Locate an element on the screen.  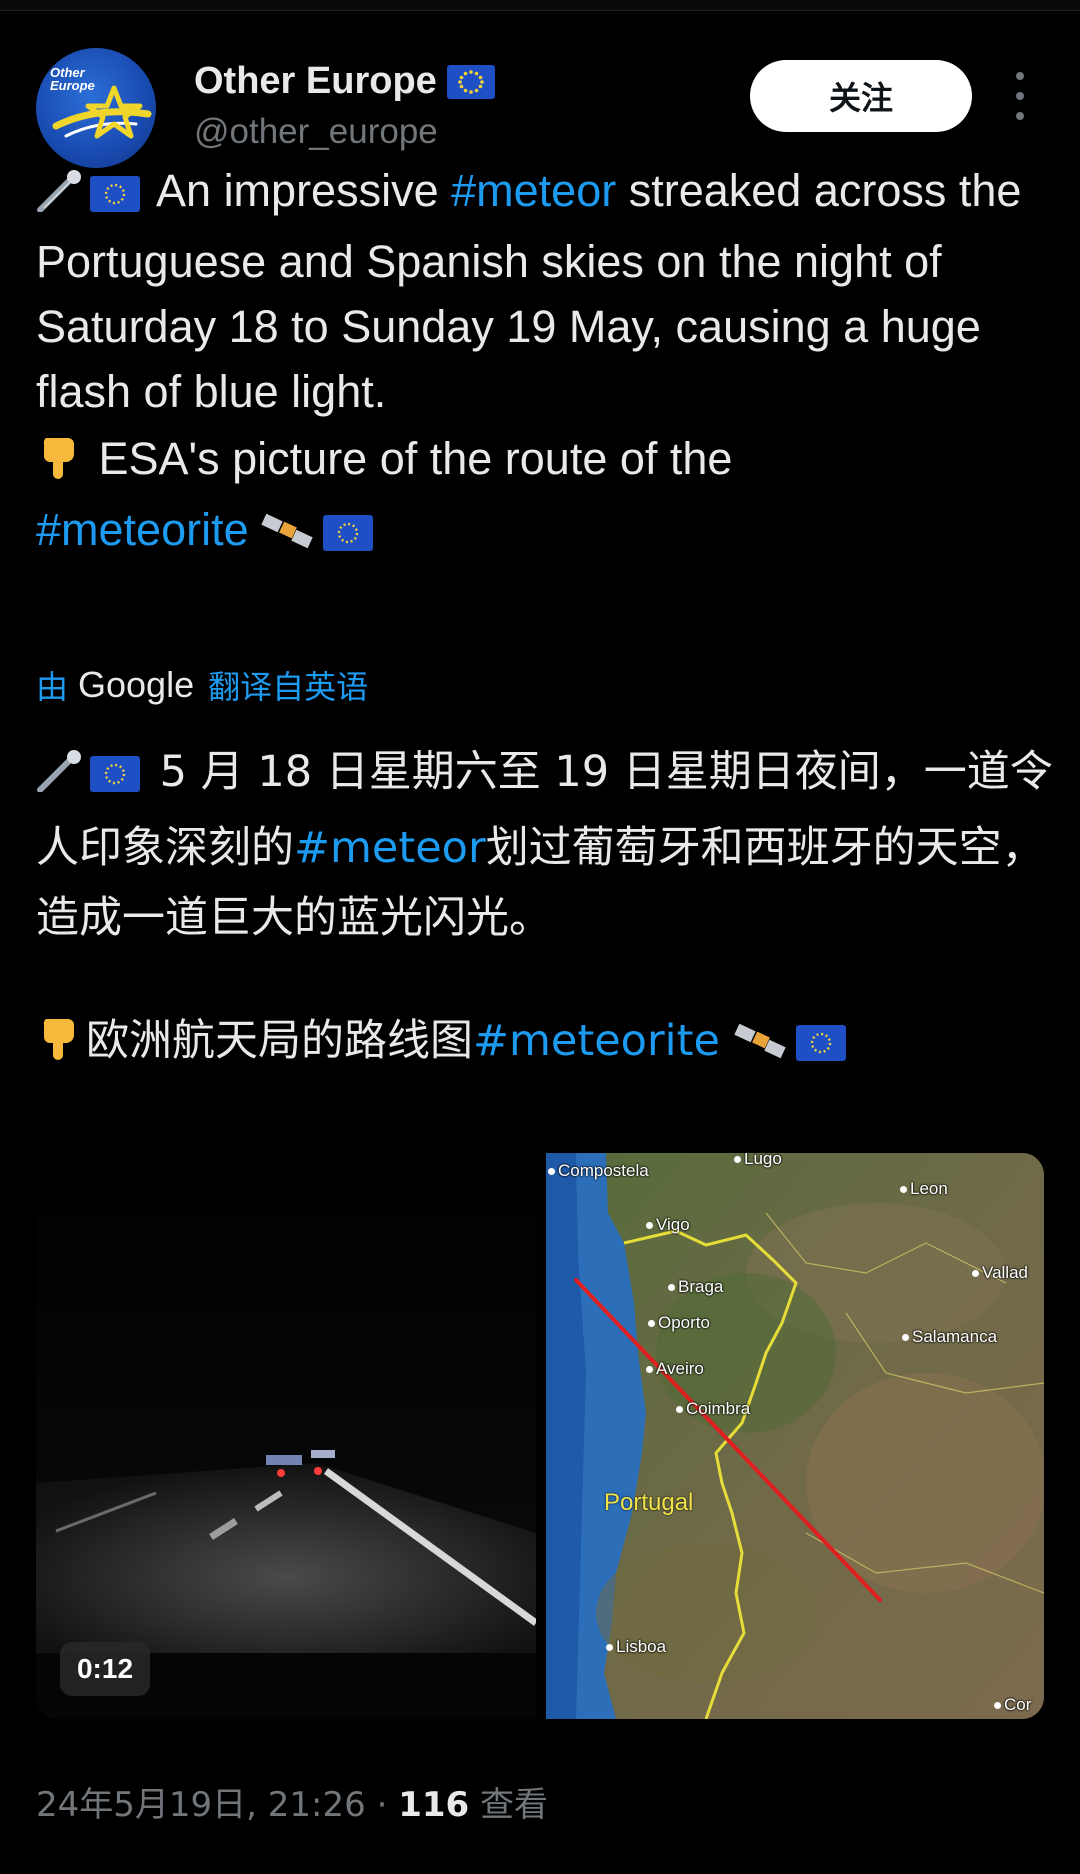
view-count: 116 is located at coordinates (433, 1805).